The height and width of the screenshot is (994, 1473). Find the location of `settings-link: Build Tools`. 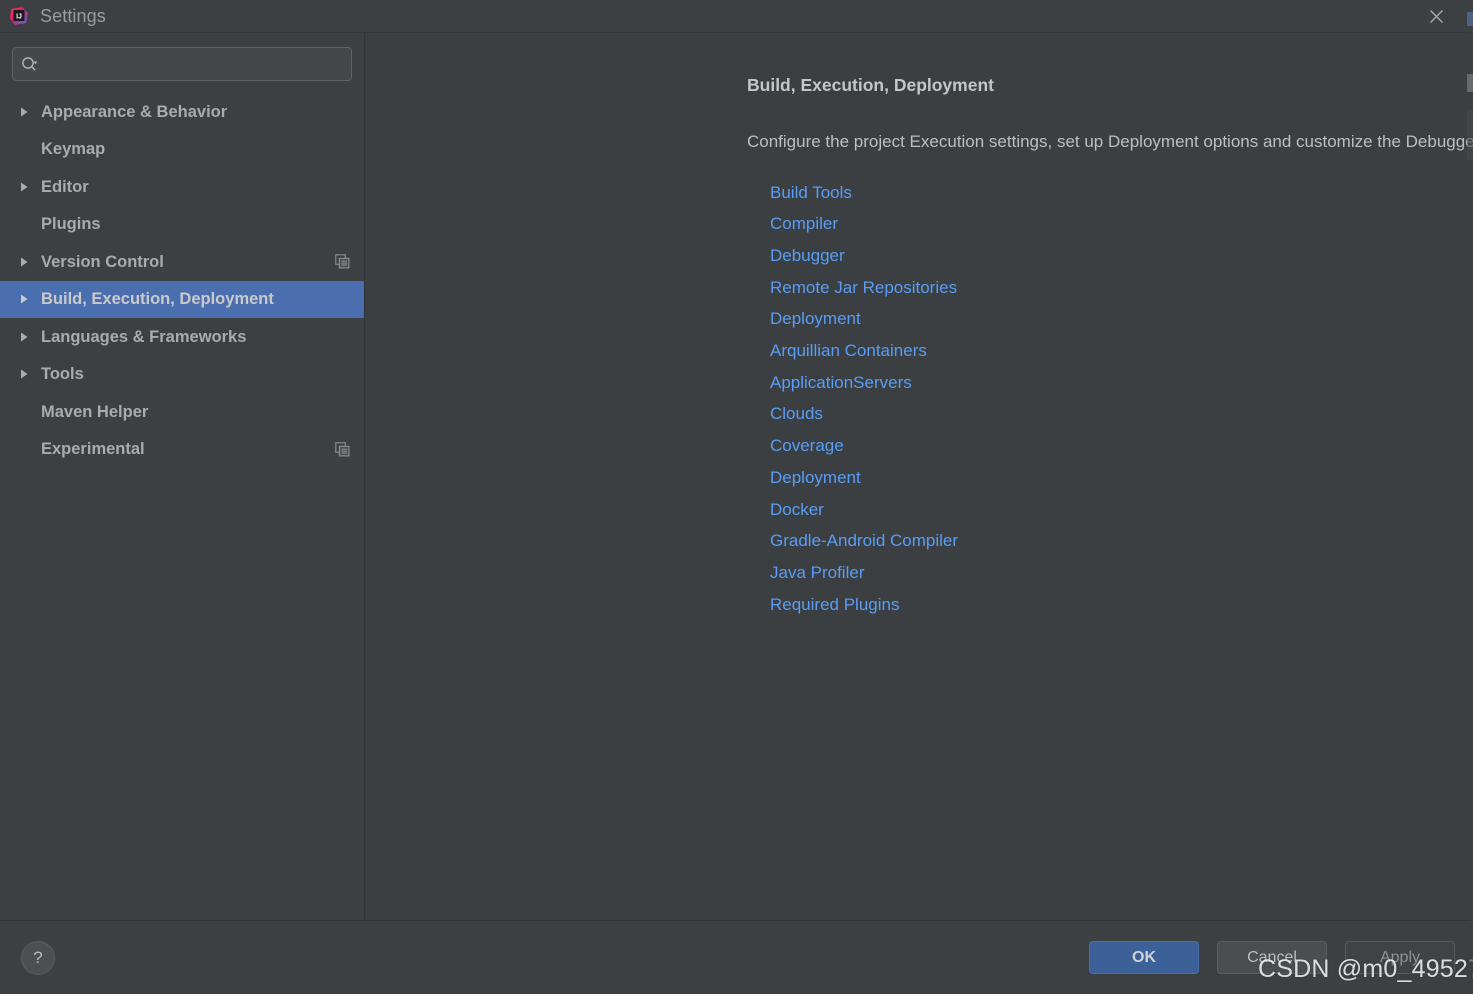

settings-link: Build Tools is located at coordinates (811, 193).